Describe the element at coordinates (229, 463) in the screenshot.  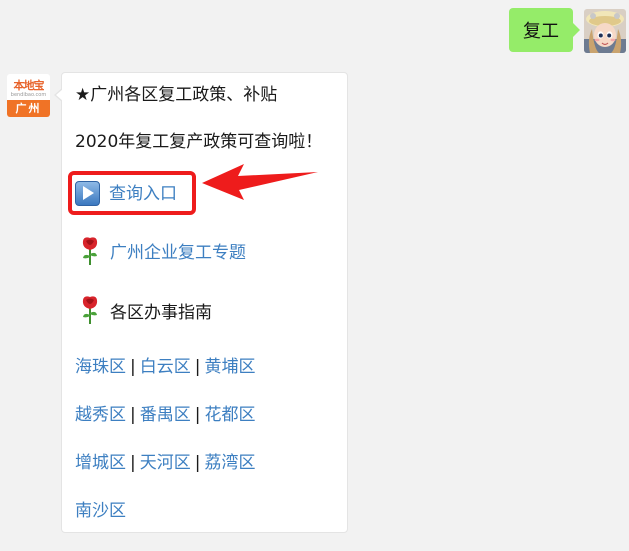
I see `district-link: 荔湾区` at that location.